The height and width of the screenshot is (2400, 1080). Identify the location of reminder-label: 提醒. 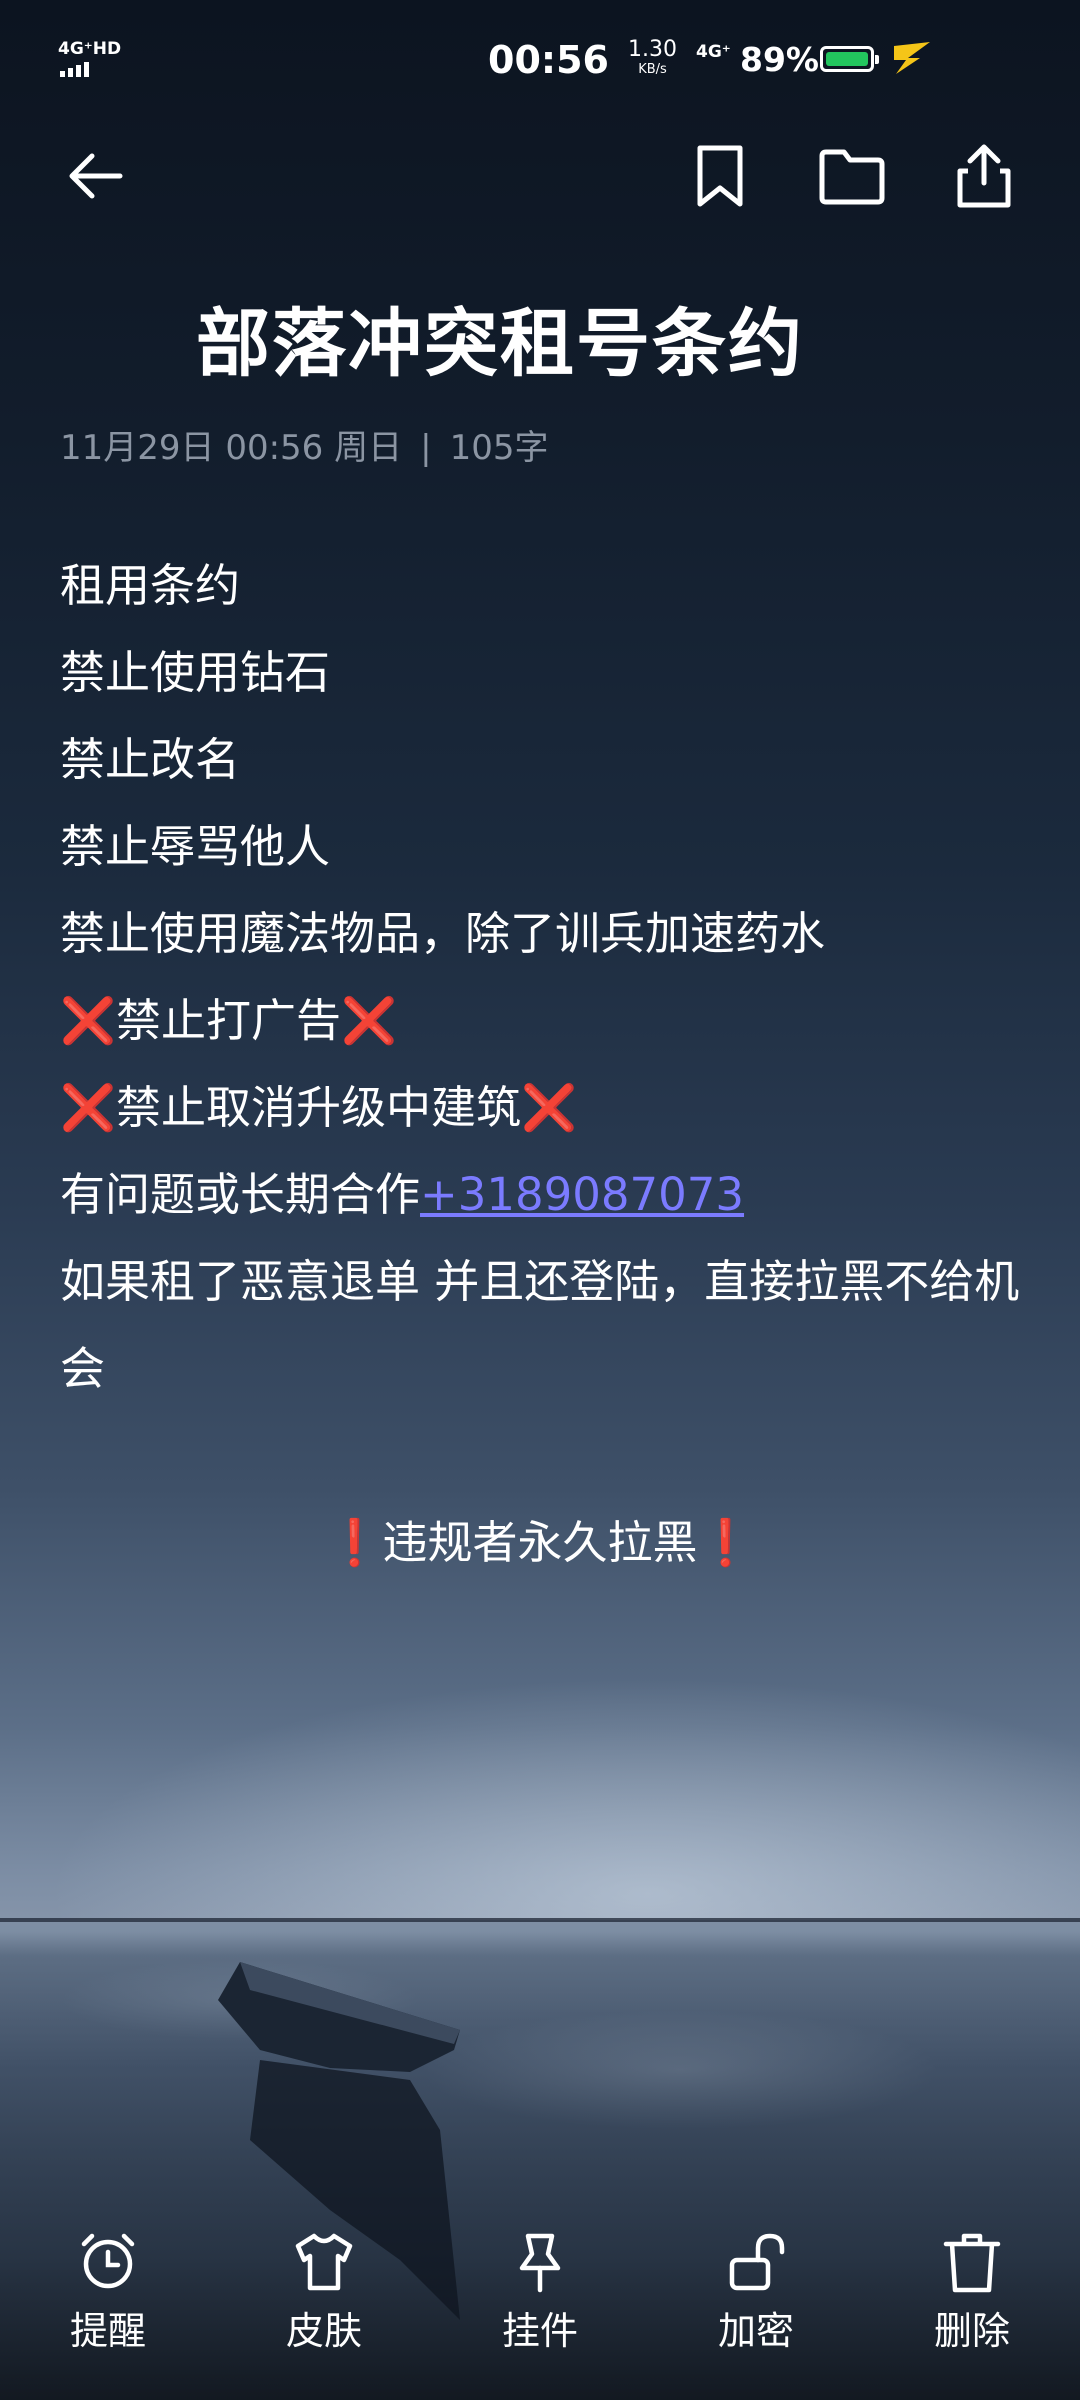
(107, 2331).